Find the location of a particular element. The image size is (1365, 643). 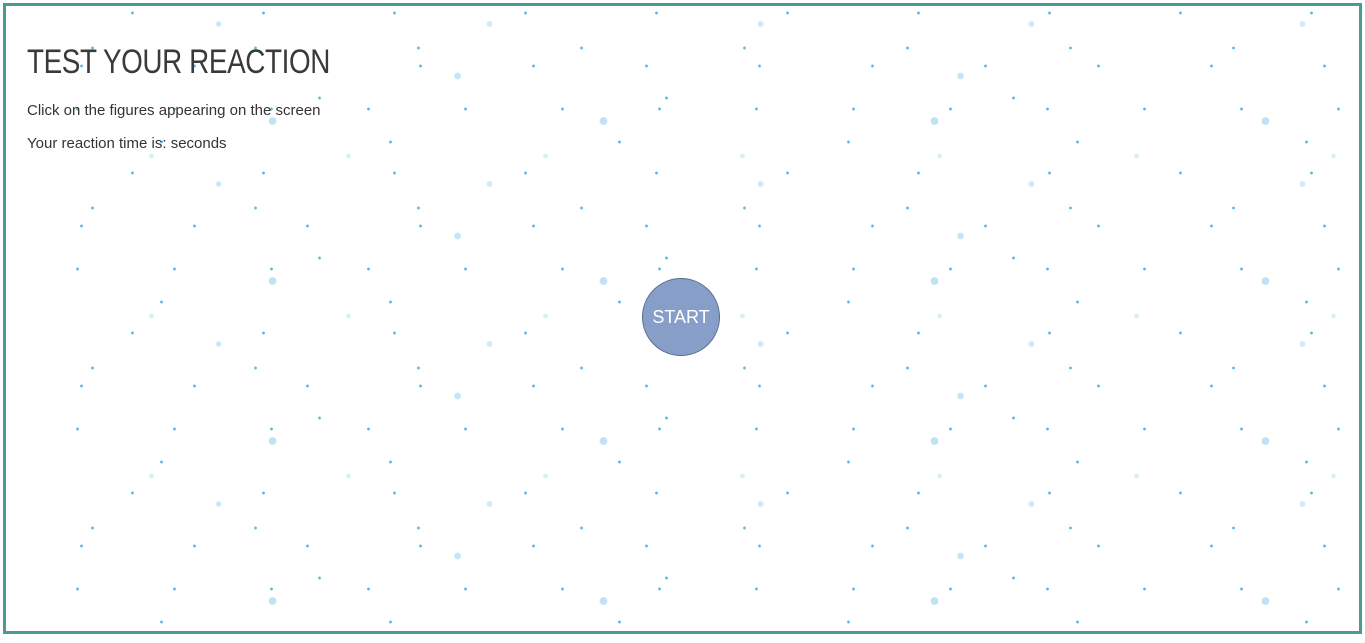

start-button: START is located at coordinates (681, 317).